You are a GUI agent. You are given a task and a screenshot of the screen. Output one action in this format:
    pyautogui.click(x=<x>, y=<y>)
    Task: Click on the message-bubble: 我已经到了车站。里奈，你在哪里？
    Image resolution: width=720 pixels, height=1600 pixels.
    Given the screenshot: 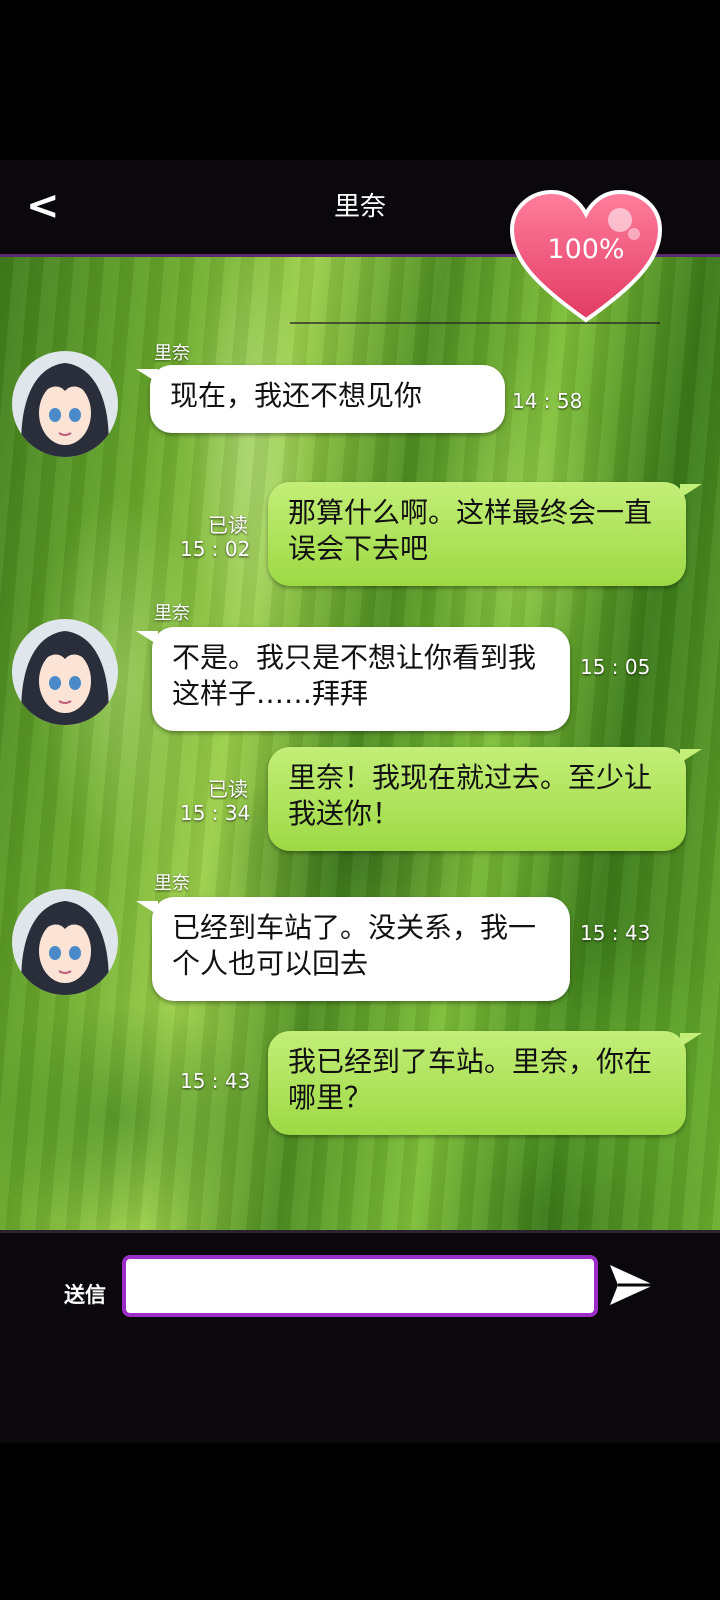 What is the action you would take?
    pyautogui.click(x=477, y=1083)
    